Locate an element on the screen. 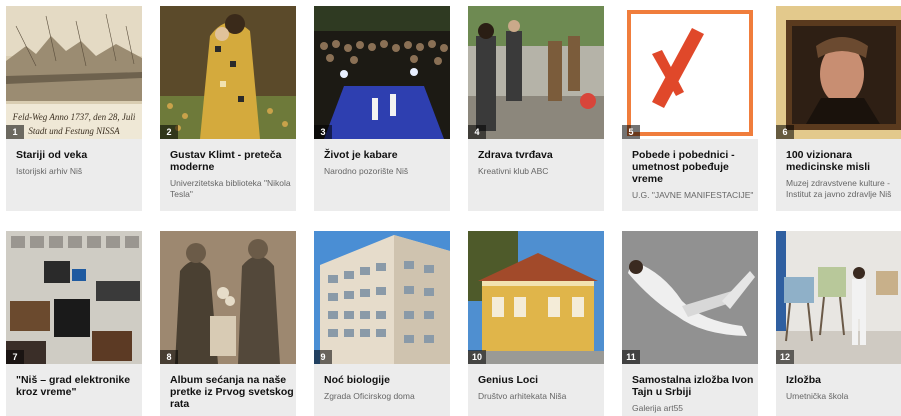  event-title: Život je kabare is located at coordinates (386, 155).